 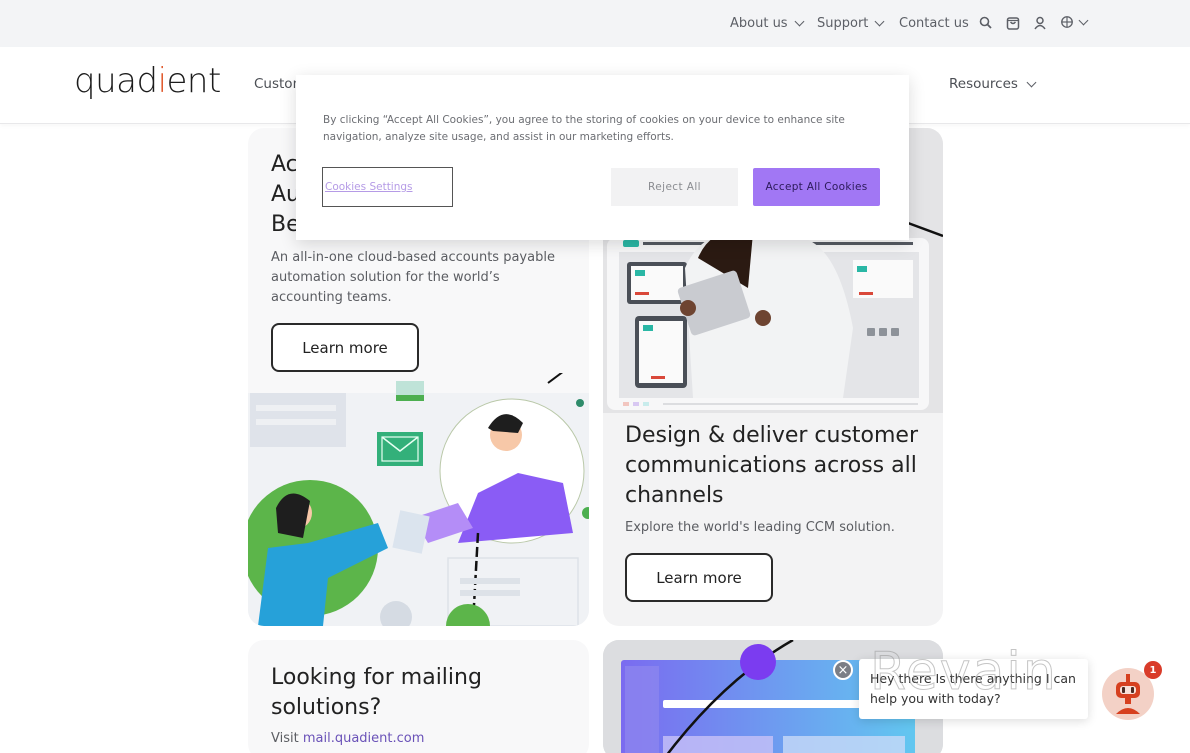 I want to click on nav-resources-label: Resources, so click(x=983, y=84).